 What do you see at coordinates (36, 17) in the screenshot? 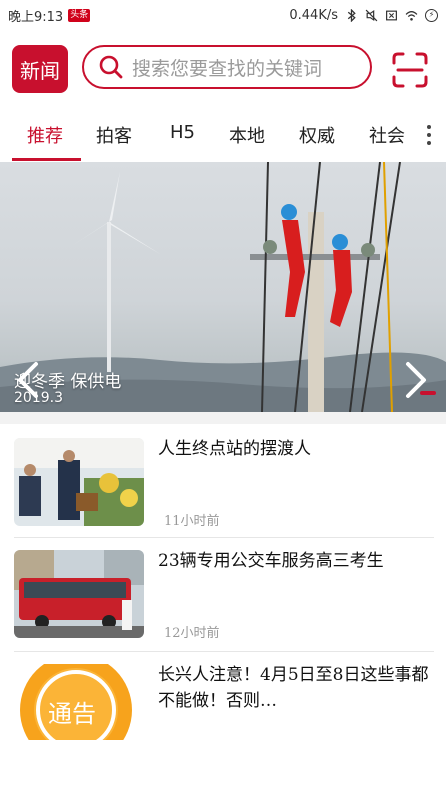
I see `clock: 晚上9:13` at bounding box center [36, 17].